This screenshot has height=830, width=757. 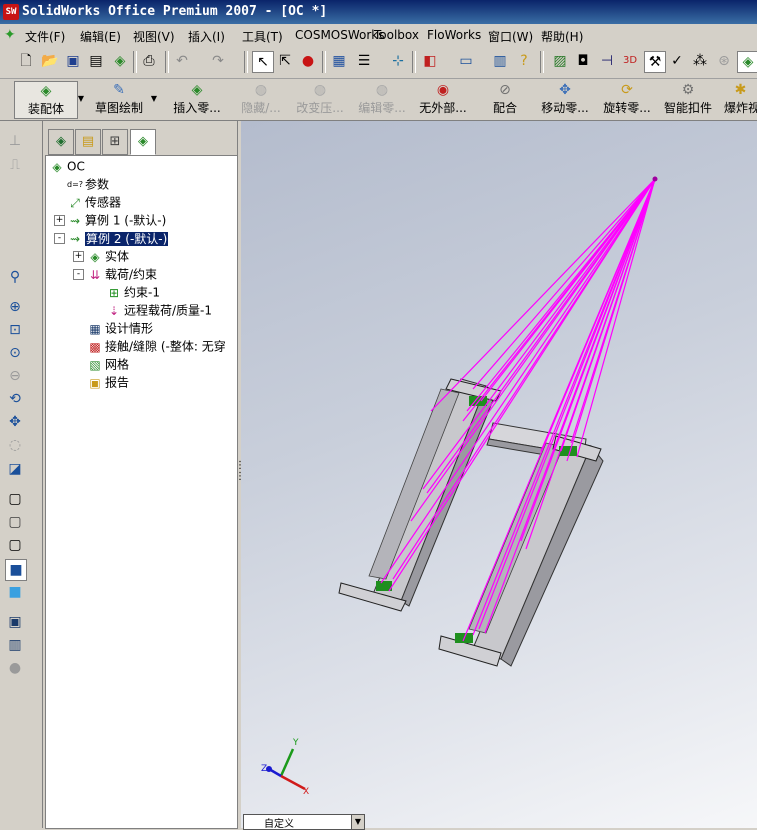 I want to click on rotate-view-icon: ⟲, so click(x=15, y=399).